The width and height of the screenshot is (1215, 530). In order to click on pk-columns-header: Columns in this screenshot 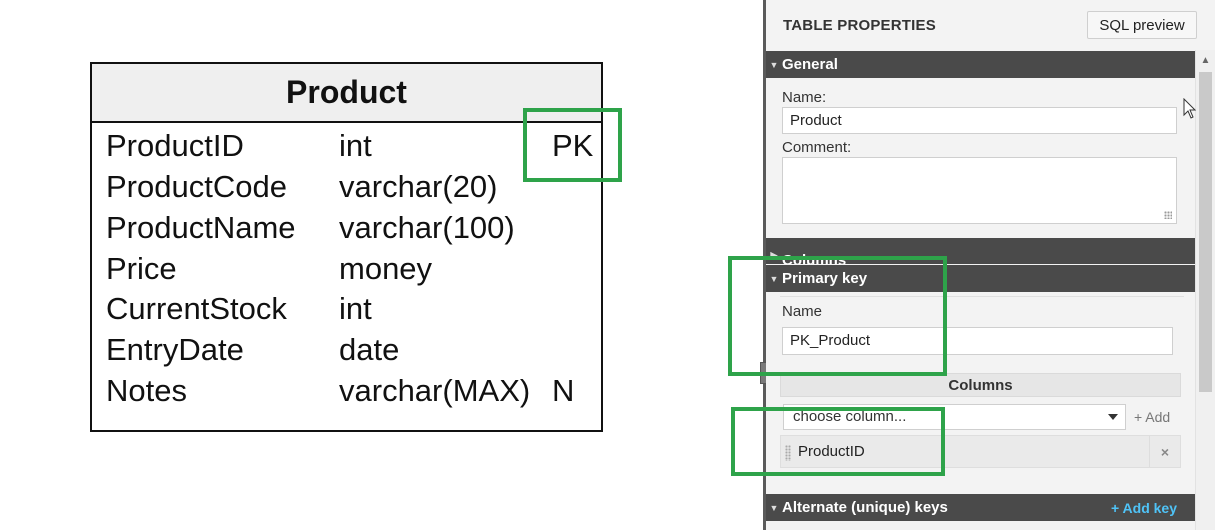, I will do `click(980, 385)`.